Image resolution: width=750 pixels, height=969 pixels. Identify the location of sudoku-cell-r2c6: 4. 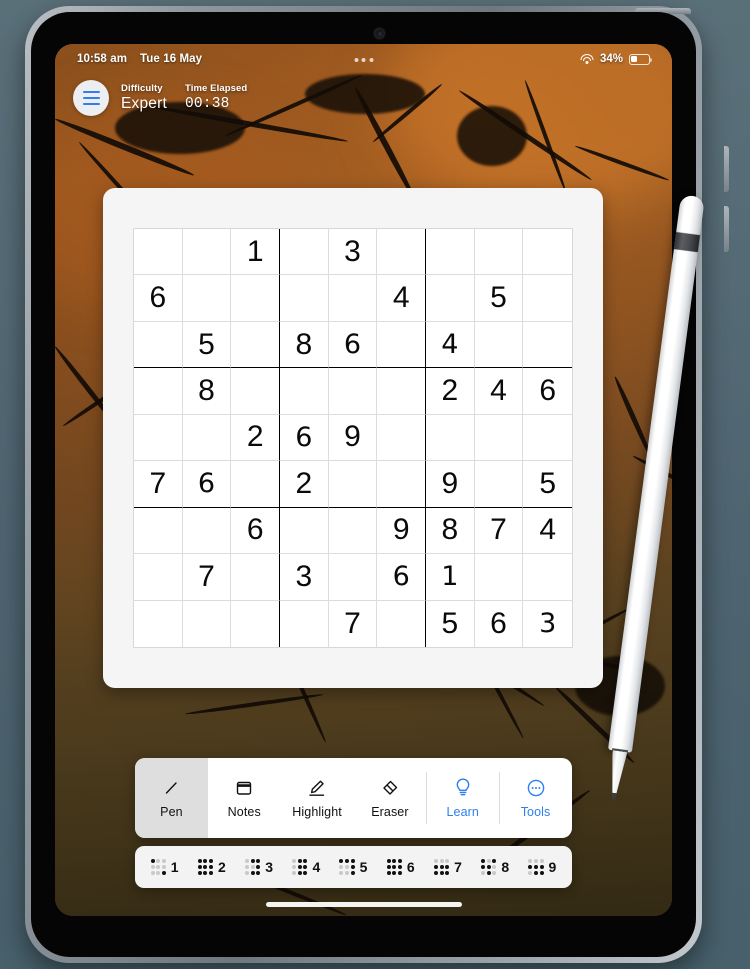
(401, 298).